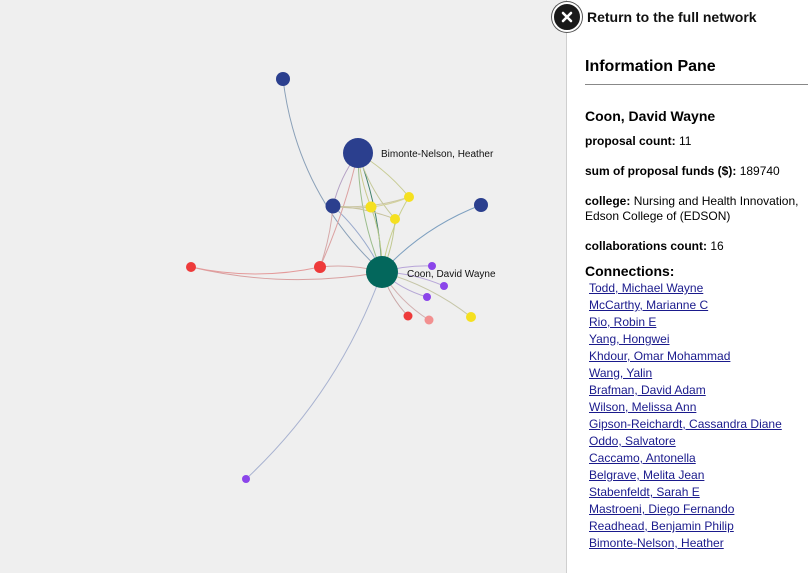  Describe the element at coordinates (685, 141) in the screenshot. I see `field-value: 11` at that location.